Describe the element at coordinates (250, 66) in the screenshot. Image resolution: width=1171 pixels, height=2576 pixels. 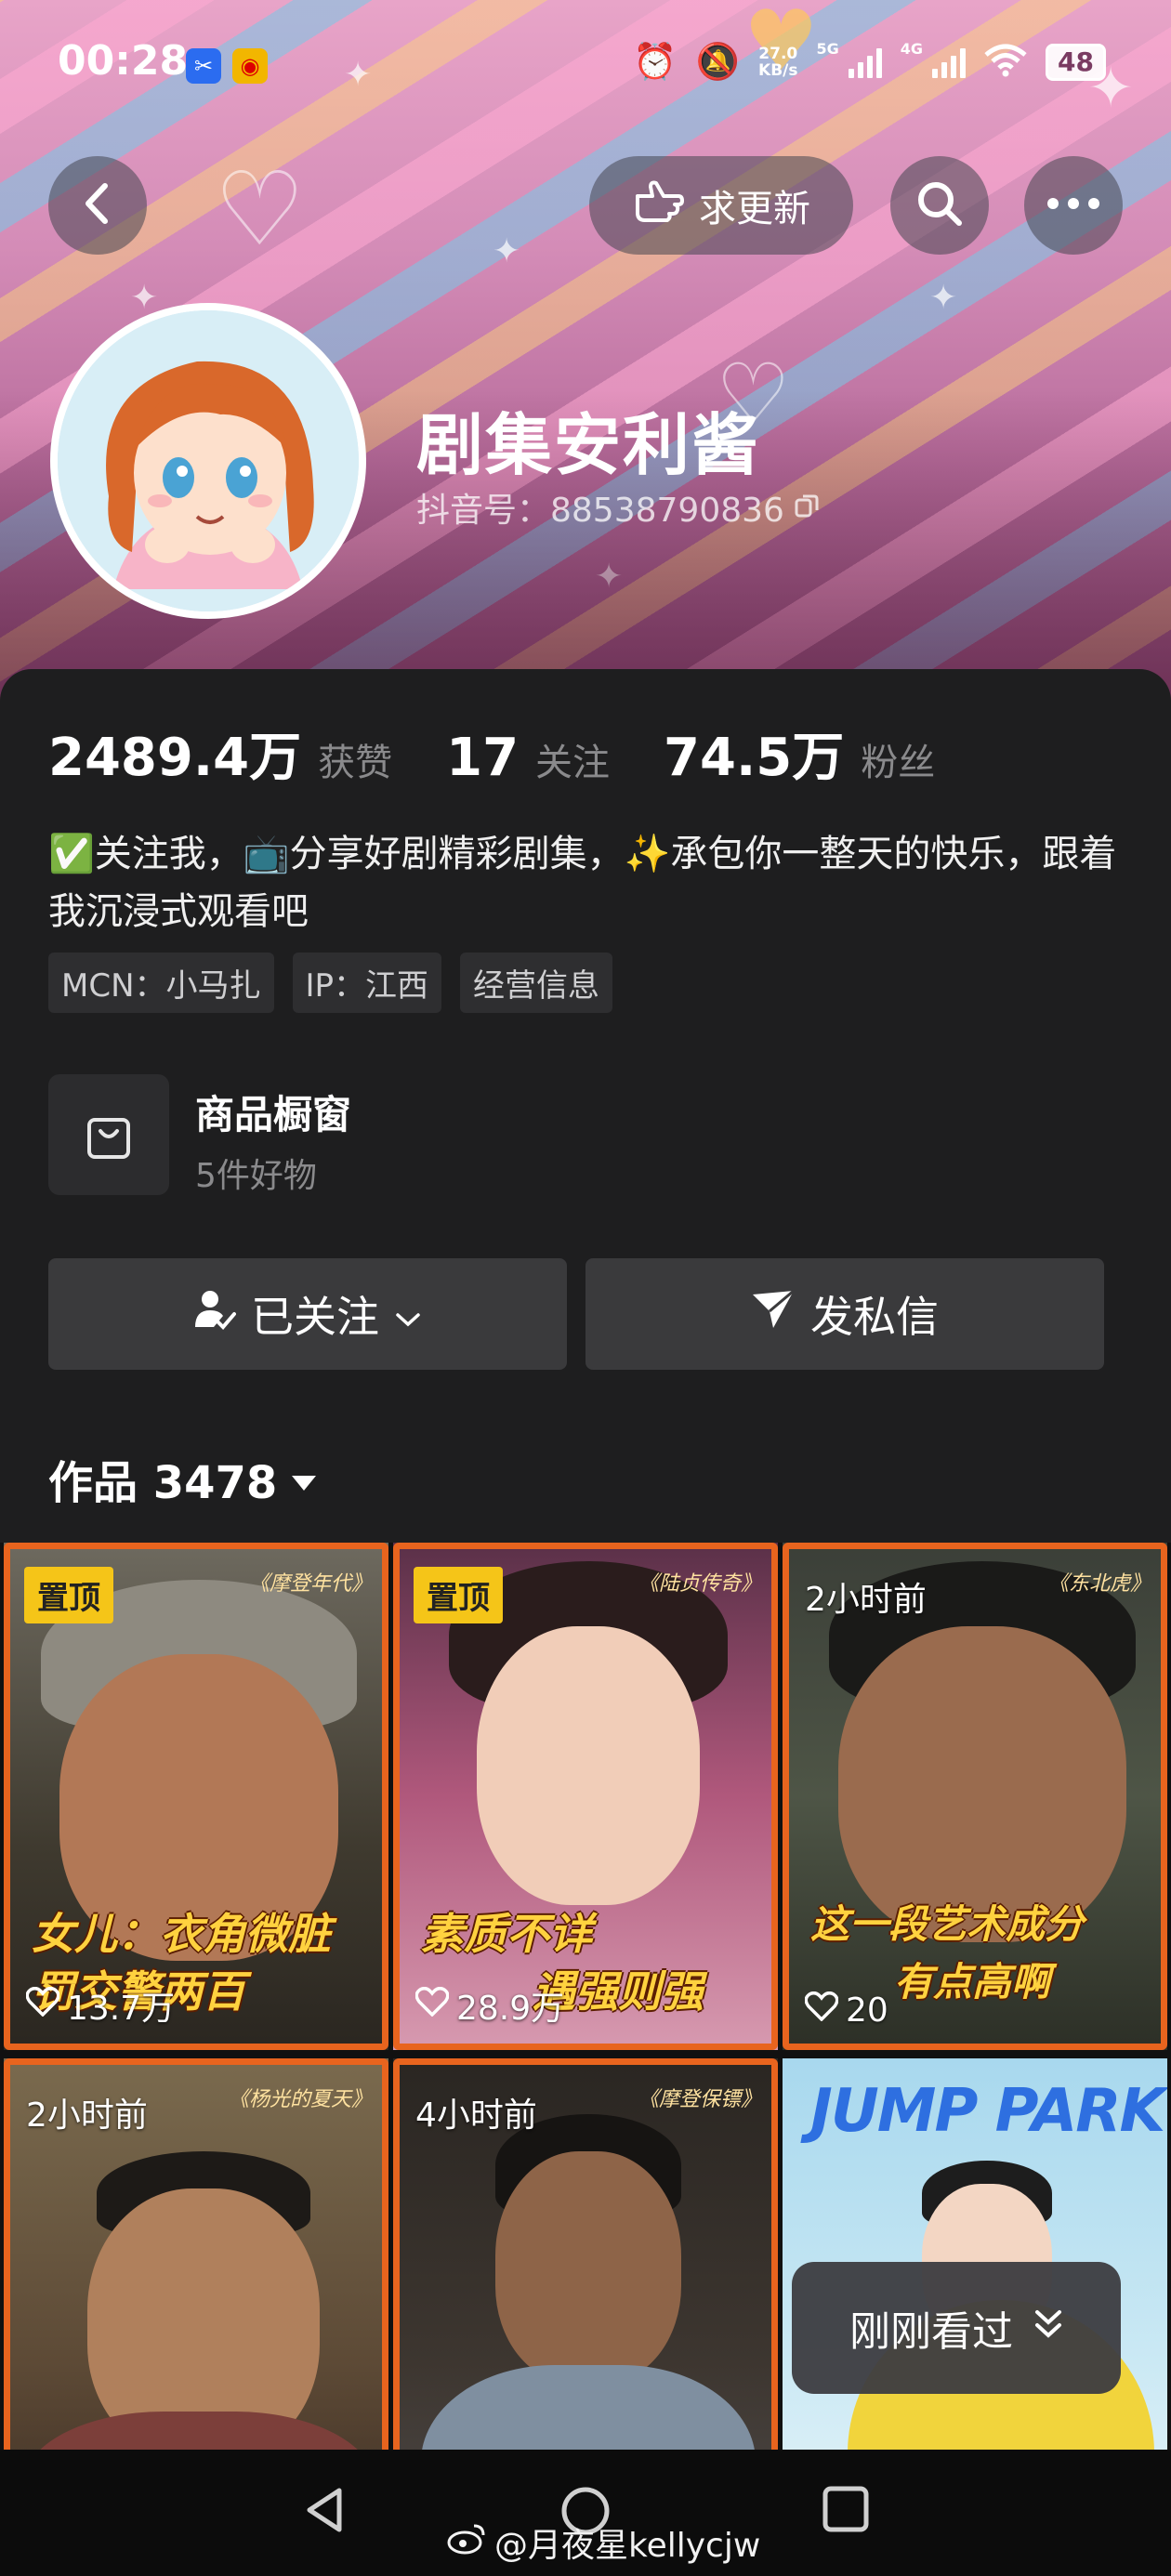
I see `weibo-icon: ◉` at that location.